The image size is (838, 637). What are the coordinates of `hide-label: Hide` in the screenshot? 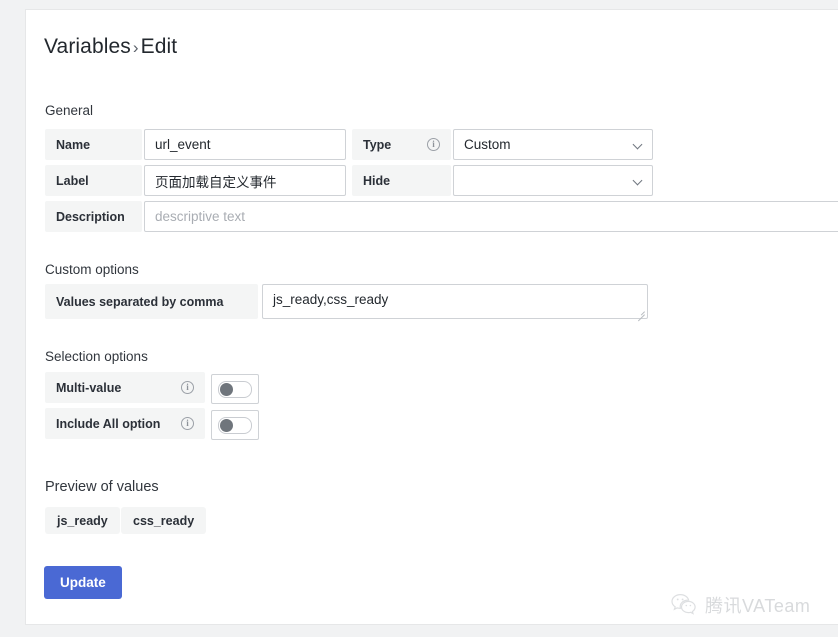 It's located at (401, 180).